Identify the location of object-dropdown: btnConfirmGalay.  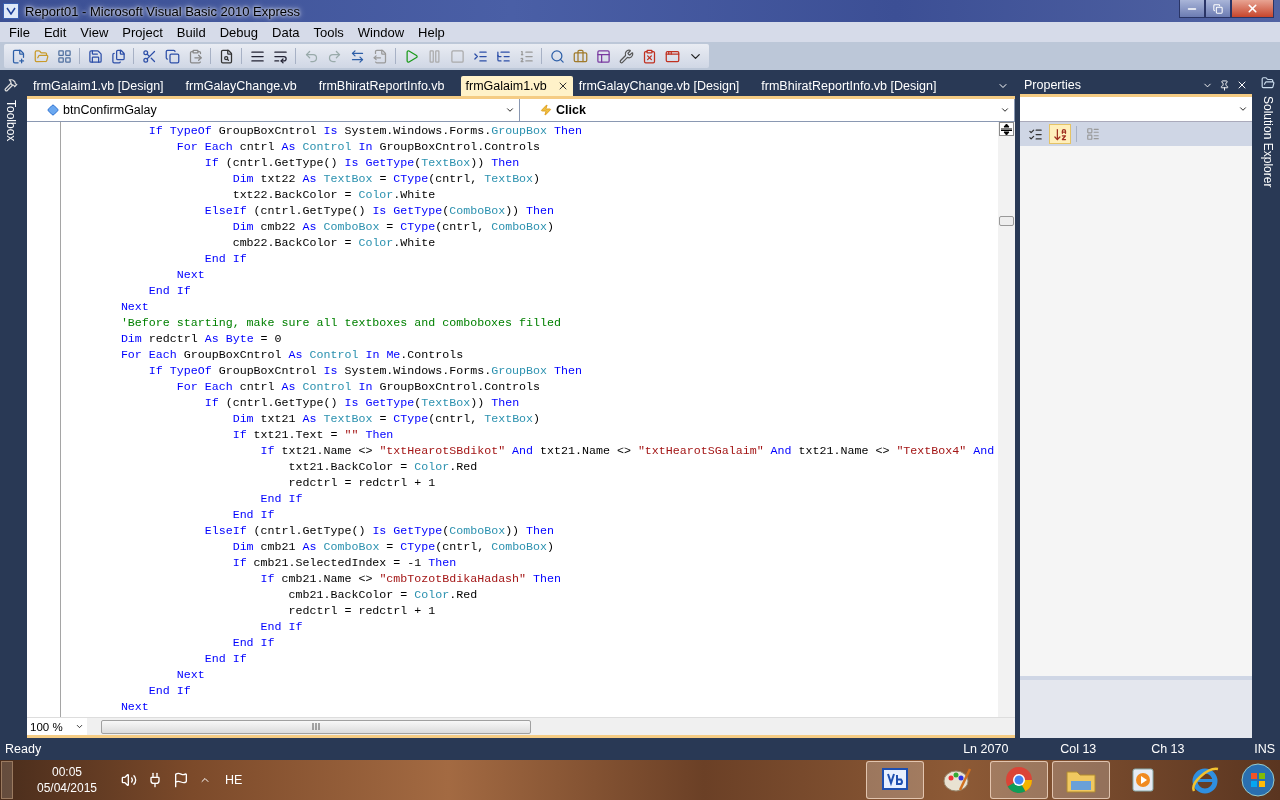
(273, 110).